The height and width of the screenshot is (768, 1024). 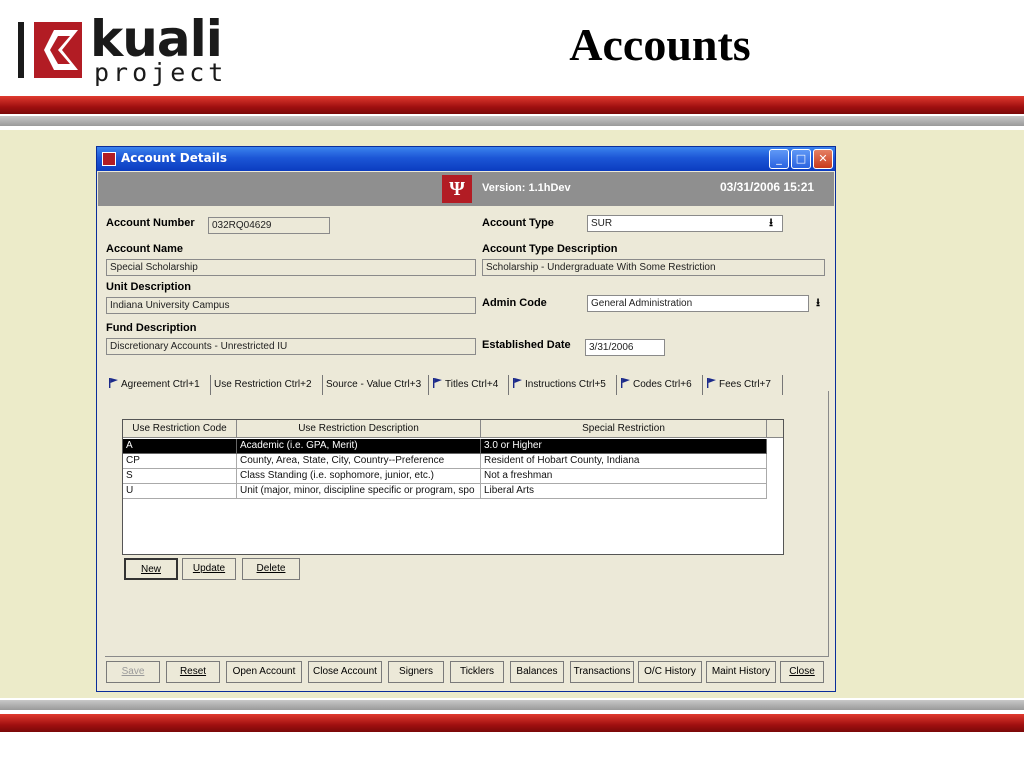 I want to click on account-type-description-label: Account Type Description, so click(x=550, y=249).